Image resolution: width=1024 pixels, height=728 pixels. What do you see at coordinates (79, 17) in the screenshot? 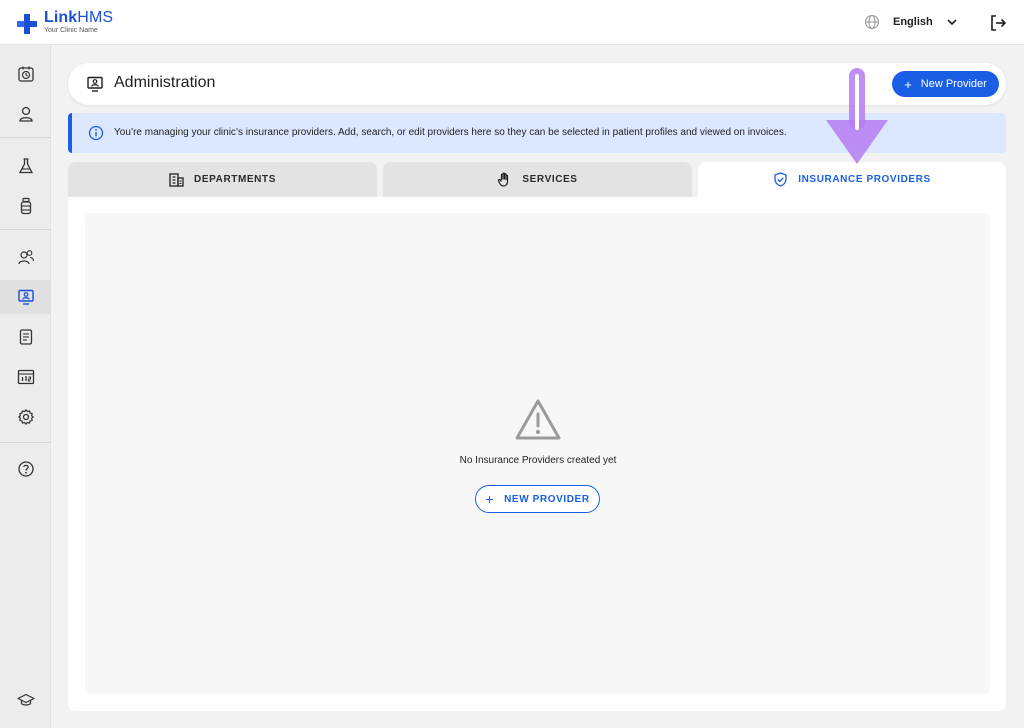
I see `brand-name: LinkHMS` at bounding box center [79, 17].